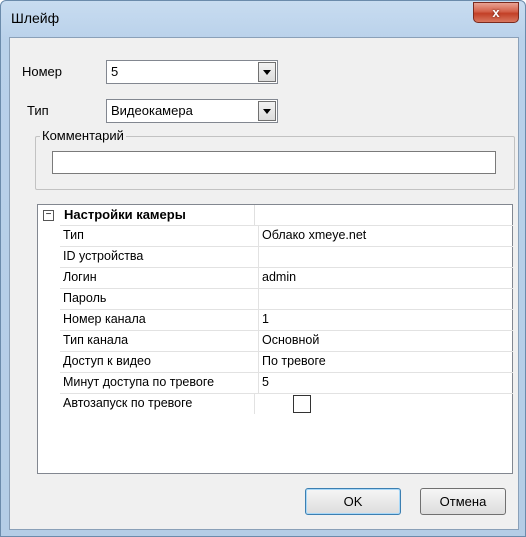  What do you see at coordinates (277, 278) in the screenshot?
I see `property-value: admin` at bounding box center [277, 278].